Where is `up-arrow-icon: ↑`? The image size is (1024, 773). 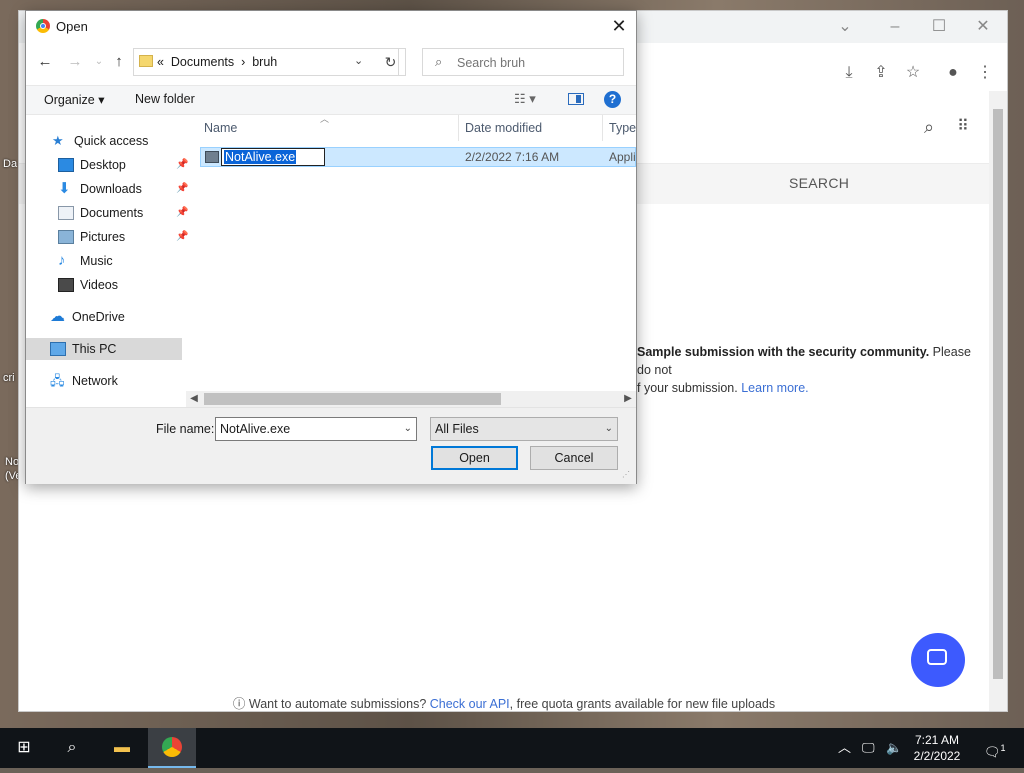
up-arrow-icon: ↑ is located at coordinates (119, 62).